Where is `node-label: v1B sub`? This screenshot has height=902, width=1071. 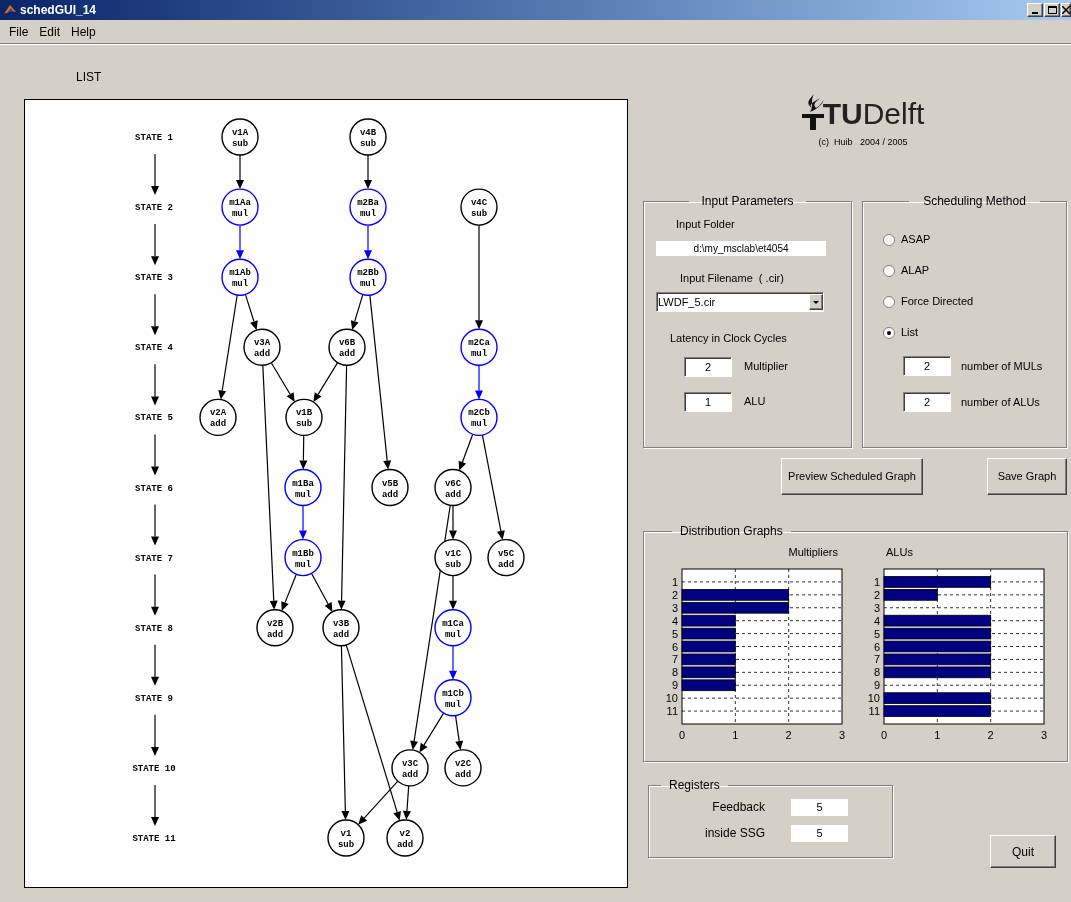 node-label: v1B sub is located at coordinates (304, 419).